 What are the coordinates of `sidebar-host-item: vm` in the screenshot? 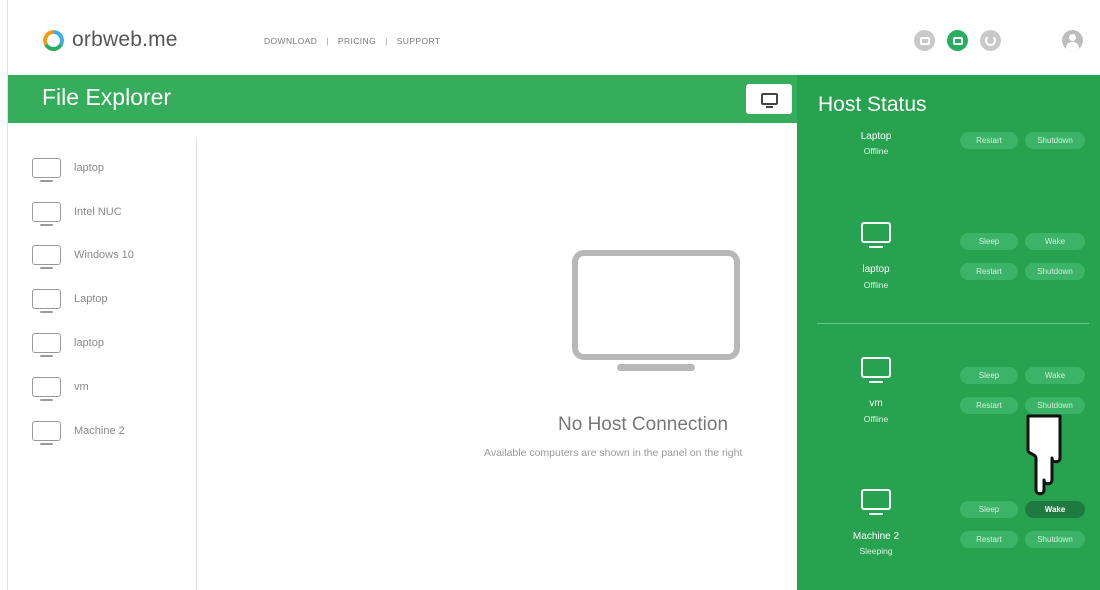 It's located at (60, 389).